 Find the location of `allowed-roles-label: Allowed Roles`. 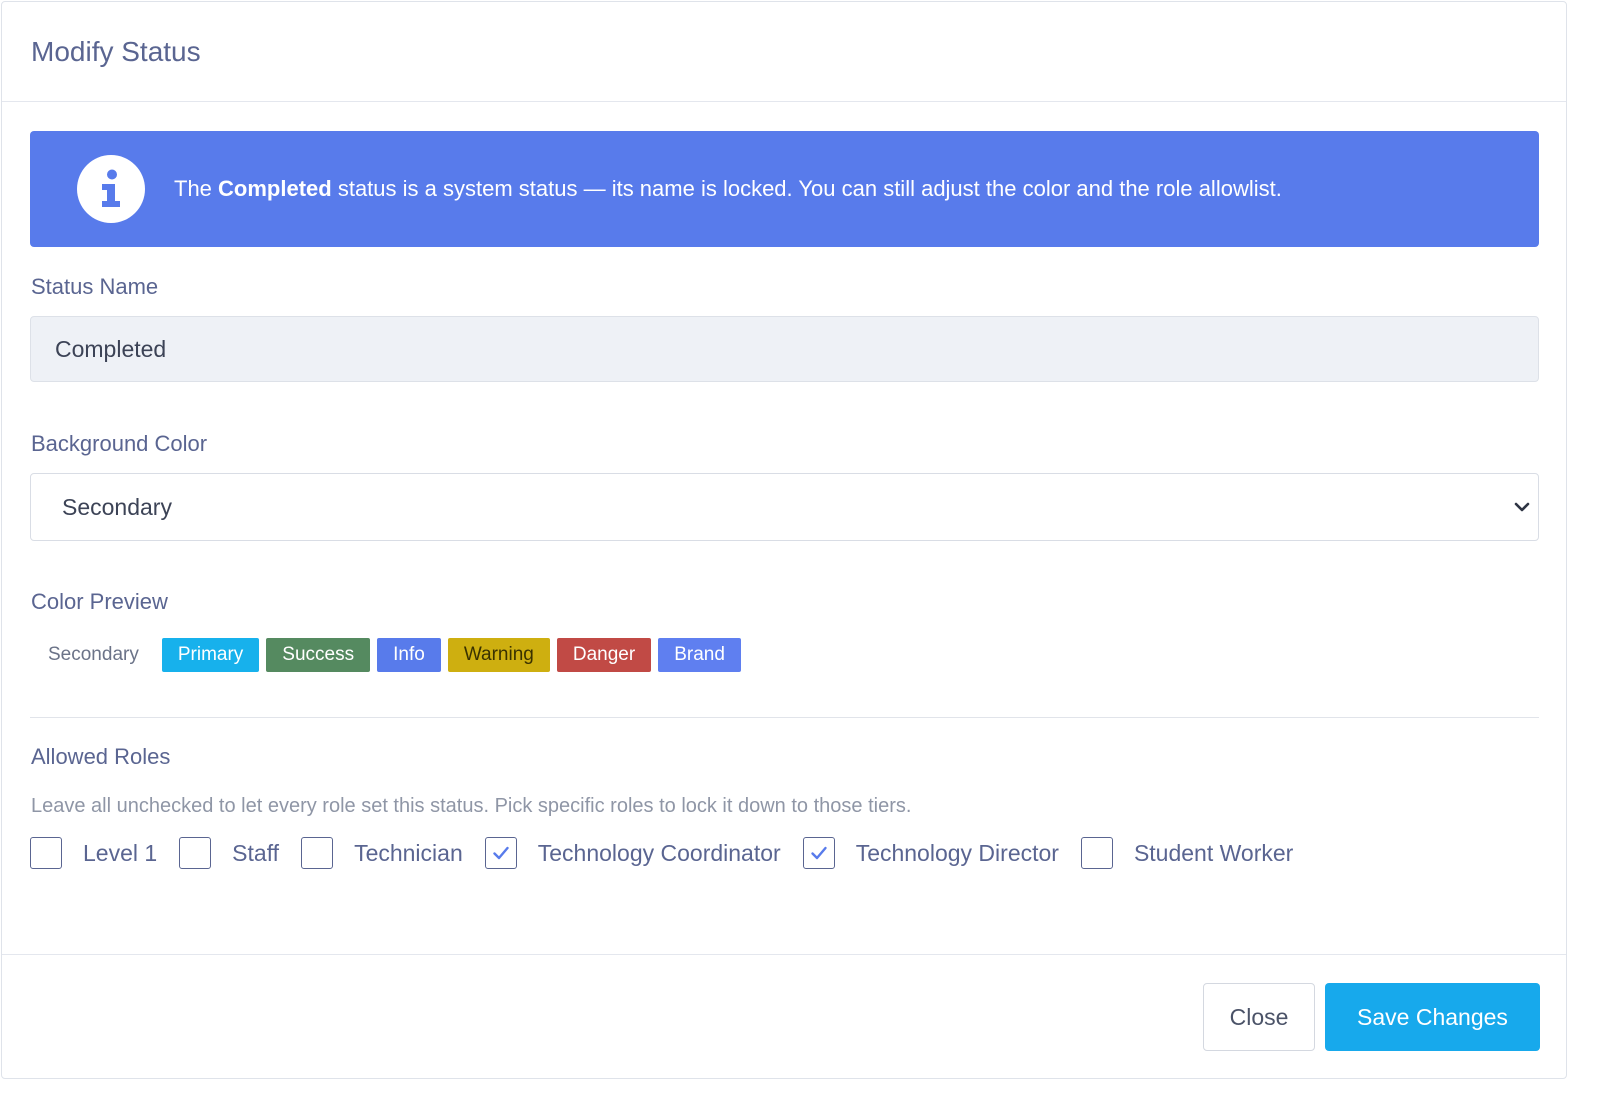

allowed-roles-label: Allowed Roles is located at coordinates (101, 756).